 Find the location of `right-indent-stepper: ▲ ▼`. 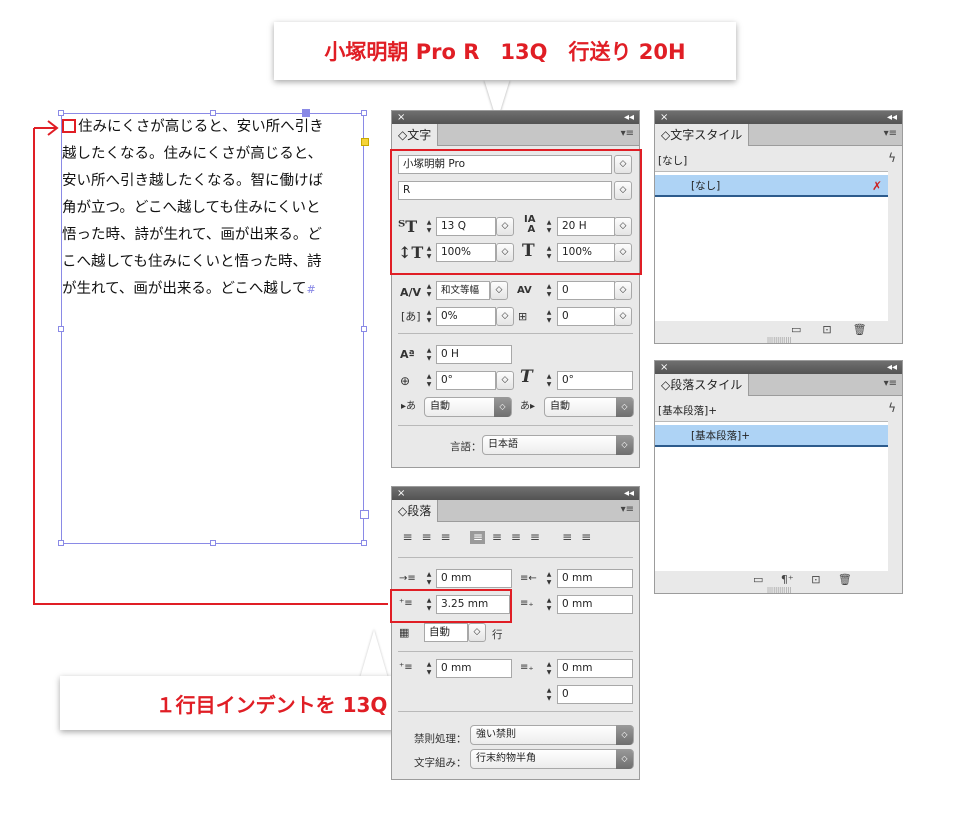

right-indent-stepper: ▲ ▼ is located at coordinates (549, 579).